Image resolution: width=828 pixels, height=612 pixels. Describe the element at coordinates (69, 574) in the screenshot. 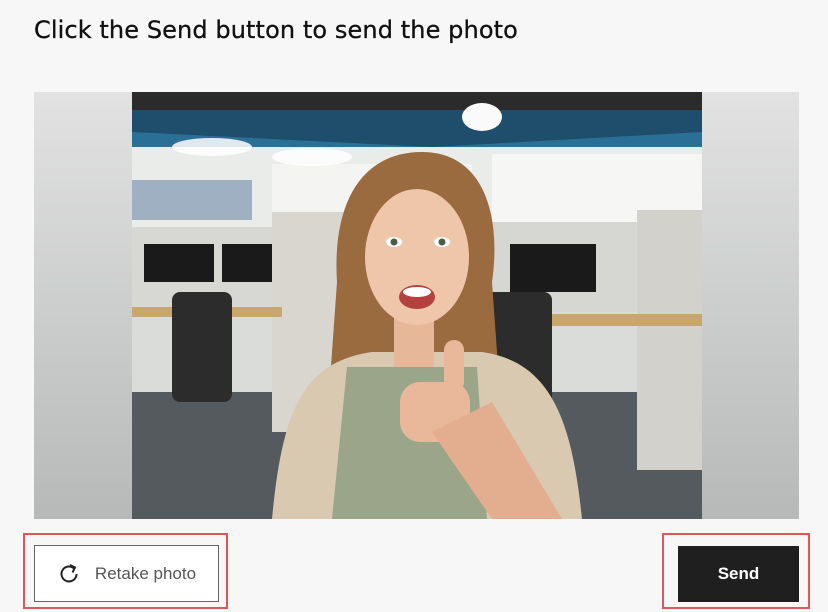

I see `refresh-icon` at that location.